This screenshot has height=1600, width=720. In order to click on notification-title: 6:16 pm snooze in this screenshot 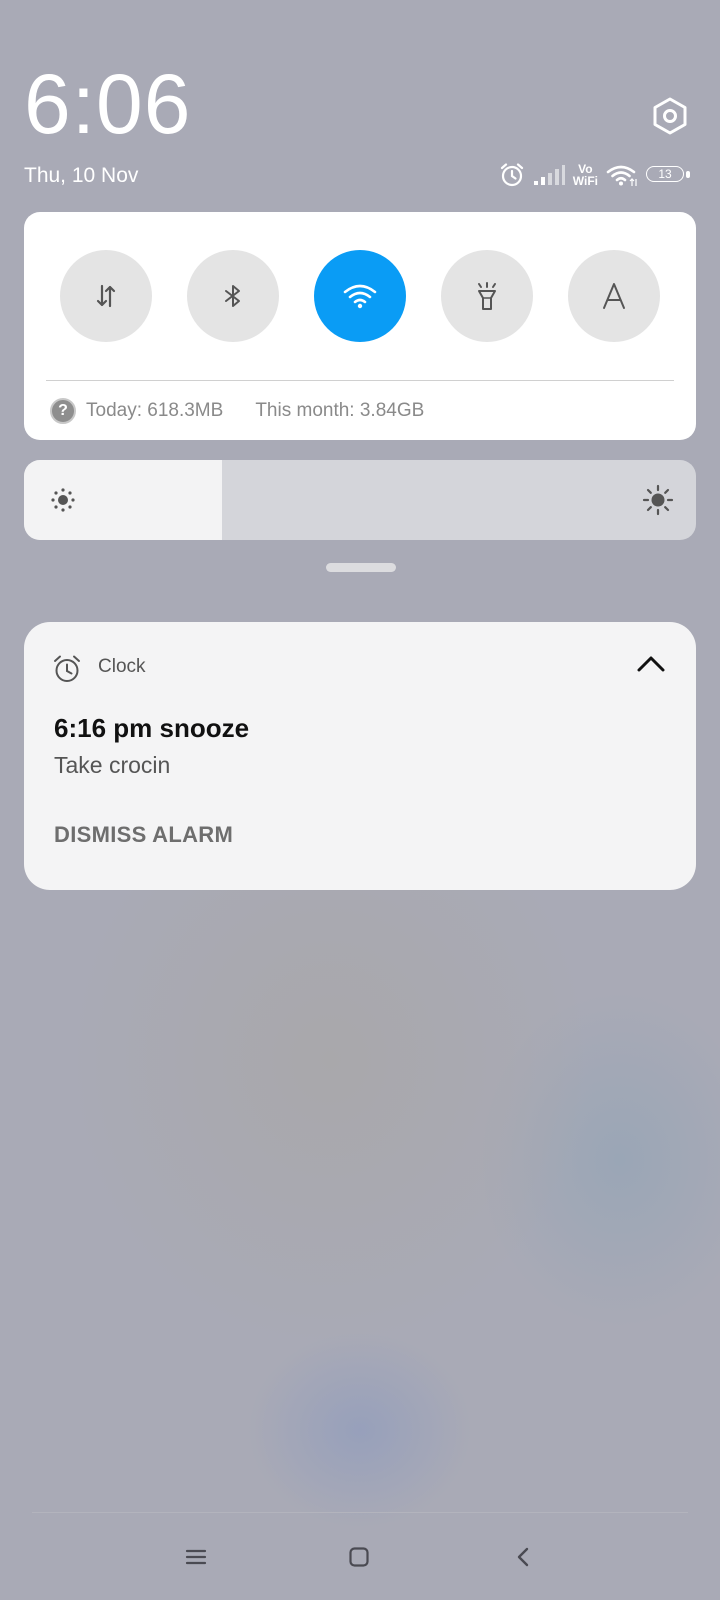, I will do `click(152, 728)`.